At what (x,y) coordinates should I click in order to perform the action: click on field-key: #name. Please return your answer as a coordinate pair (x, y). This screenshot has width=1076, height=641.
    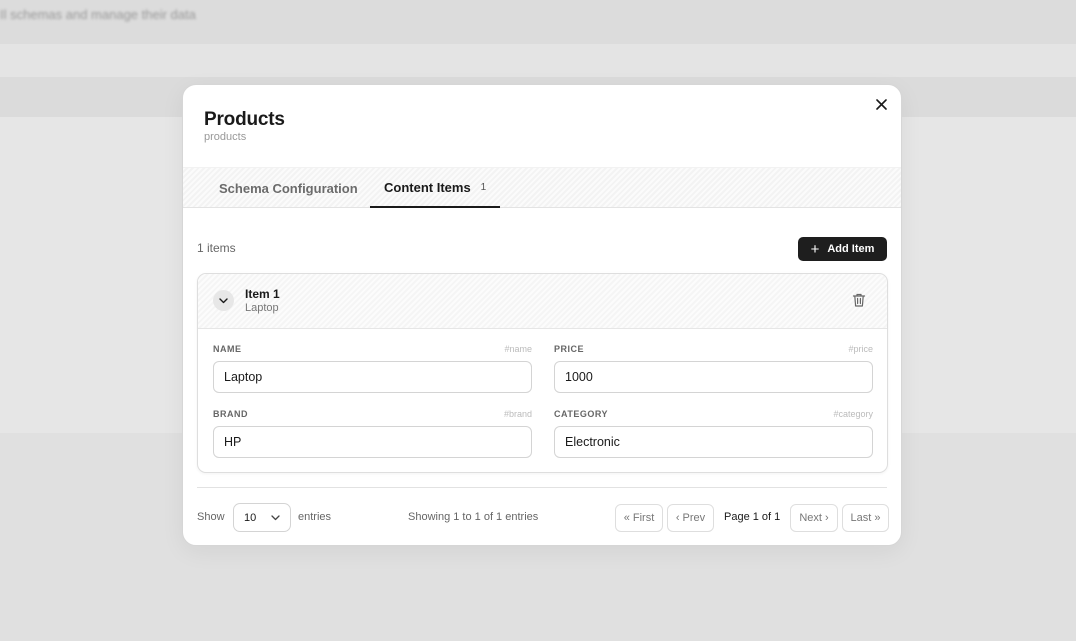
    Looking at the image, I should click on (518, 349).